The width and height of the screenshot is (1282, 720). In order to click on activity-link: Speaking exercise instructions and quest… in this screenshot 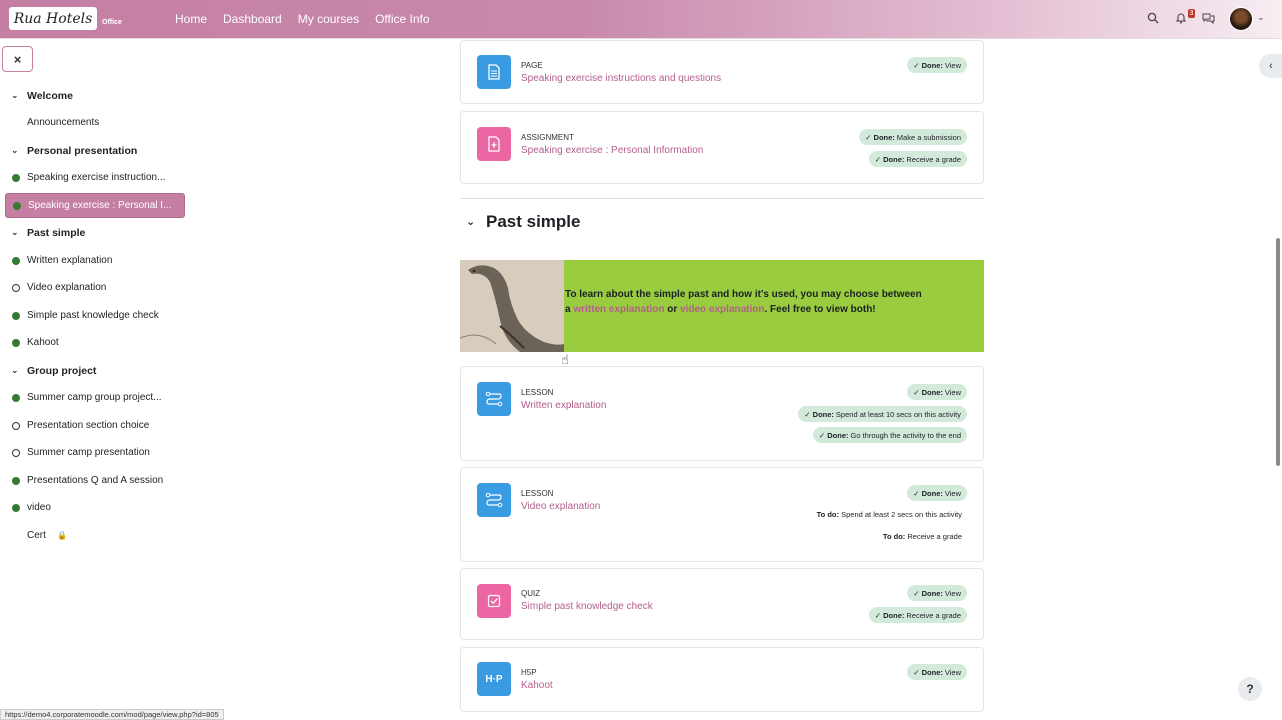, I will do `click(621, 78)`.